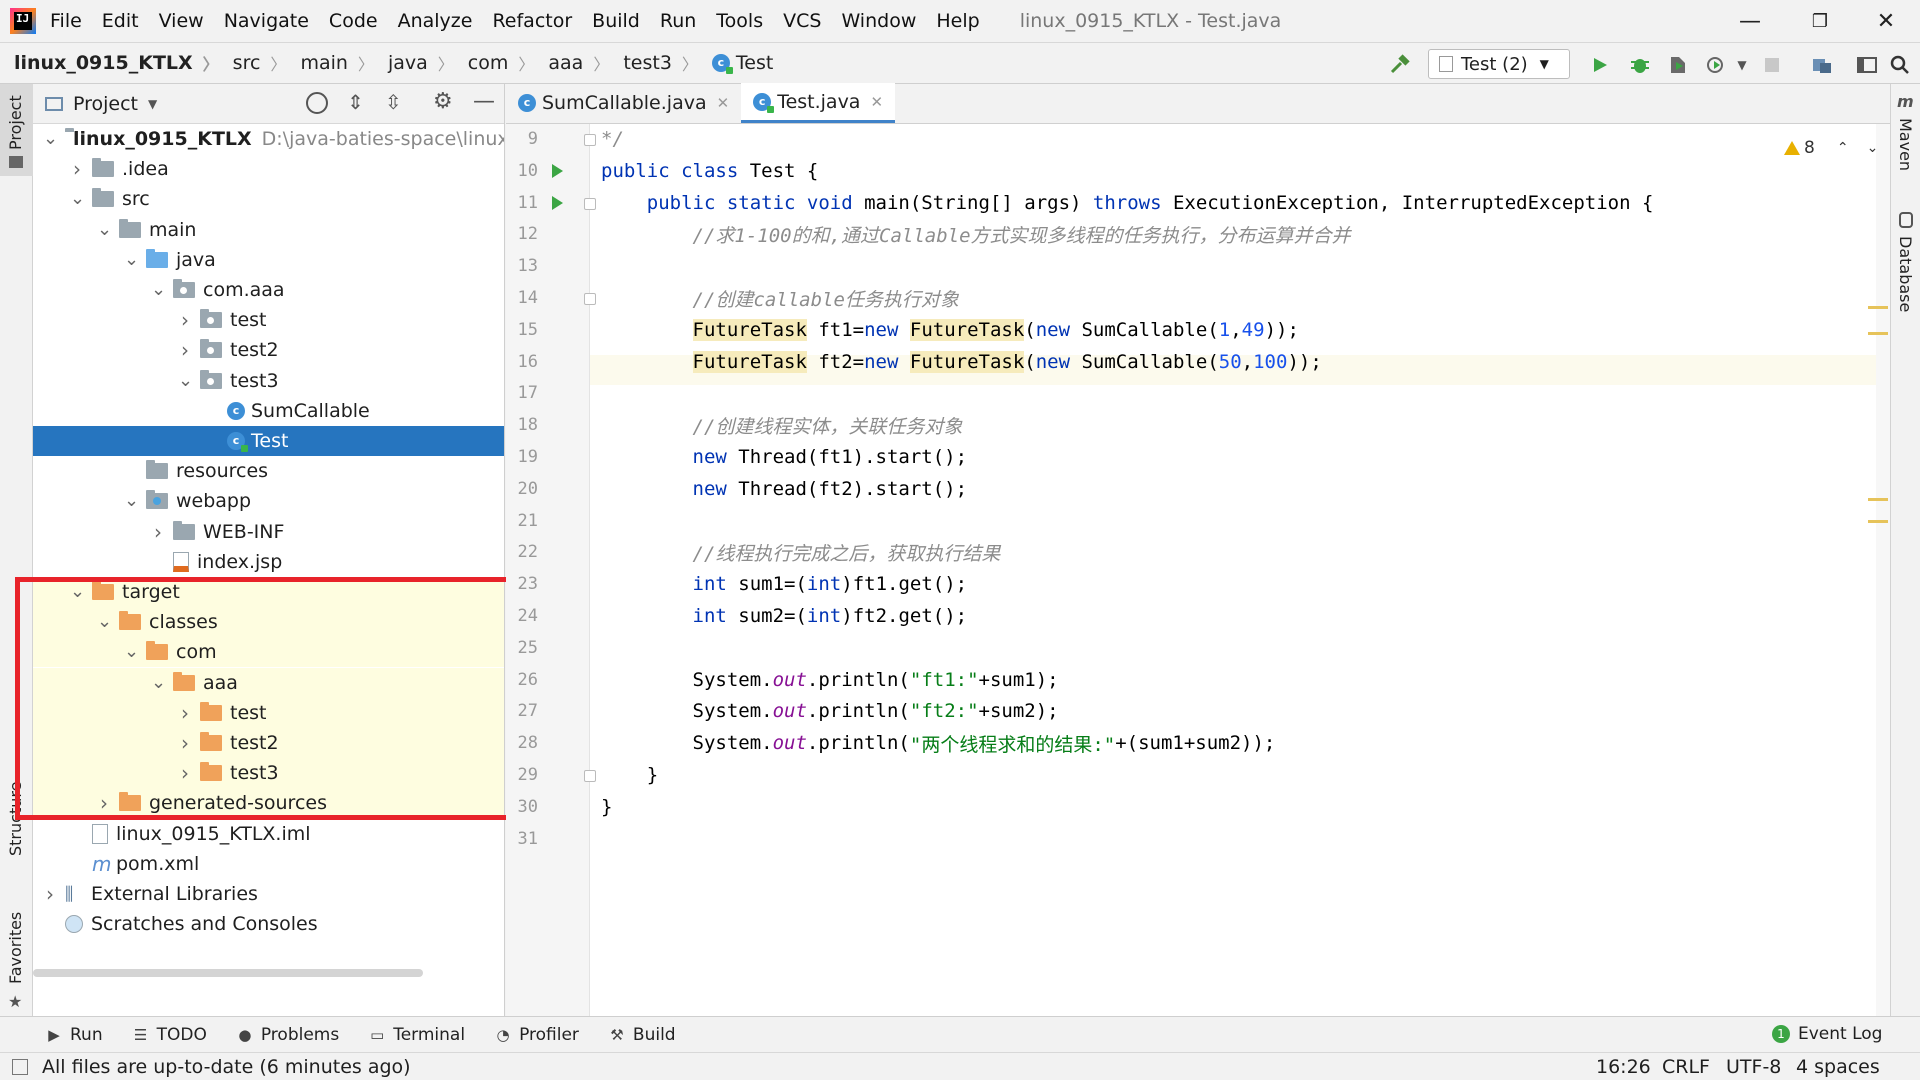  I want to click on tool-window-button-run: ▶ Run, so click(74, 1035).